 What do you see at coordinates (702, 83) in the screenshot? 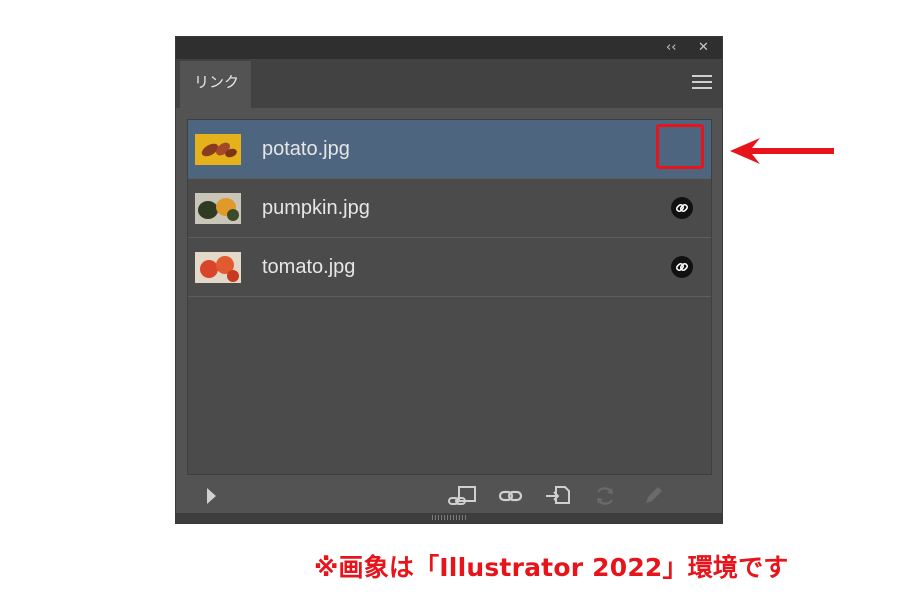
I see `panel-menu-icon` at bounding box center [702, 83].